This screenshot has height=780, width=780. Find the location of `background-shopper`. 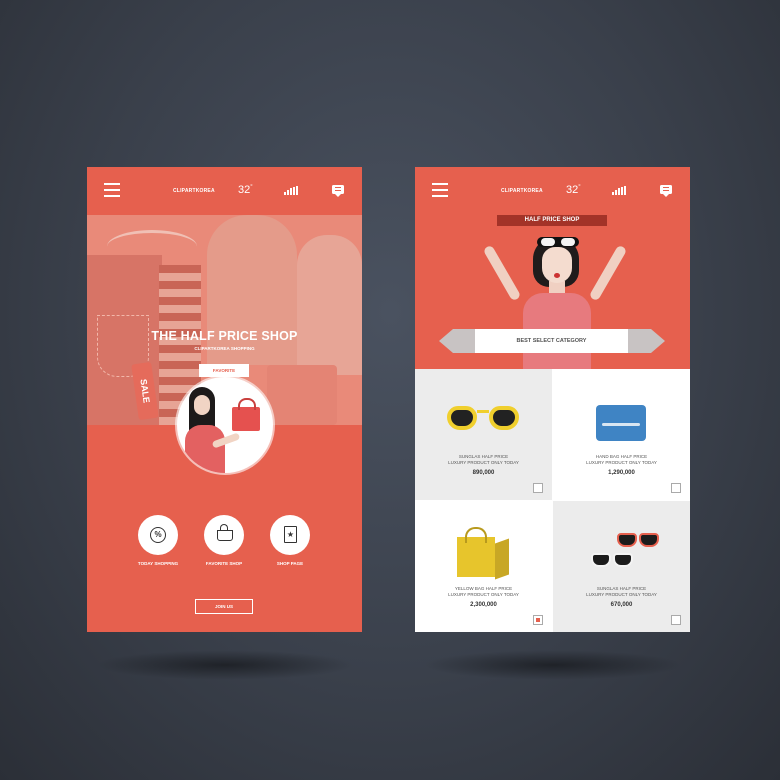

background-shopper is located at coordinates (329, 305).